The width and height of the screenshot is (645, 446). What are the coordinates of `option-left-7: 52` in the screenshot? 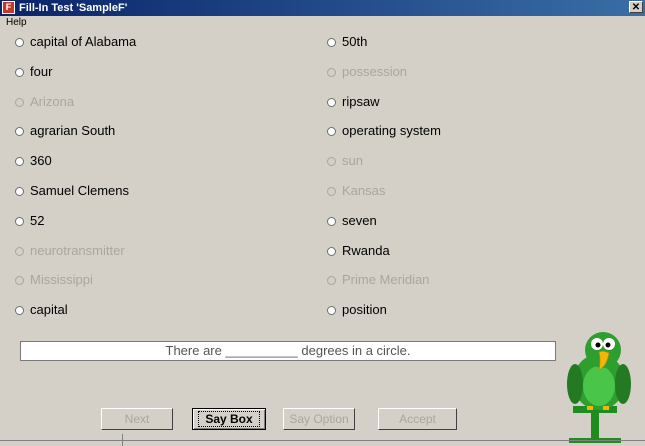 It's located at (29, 221).